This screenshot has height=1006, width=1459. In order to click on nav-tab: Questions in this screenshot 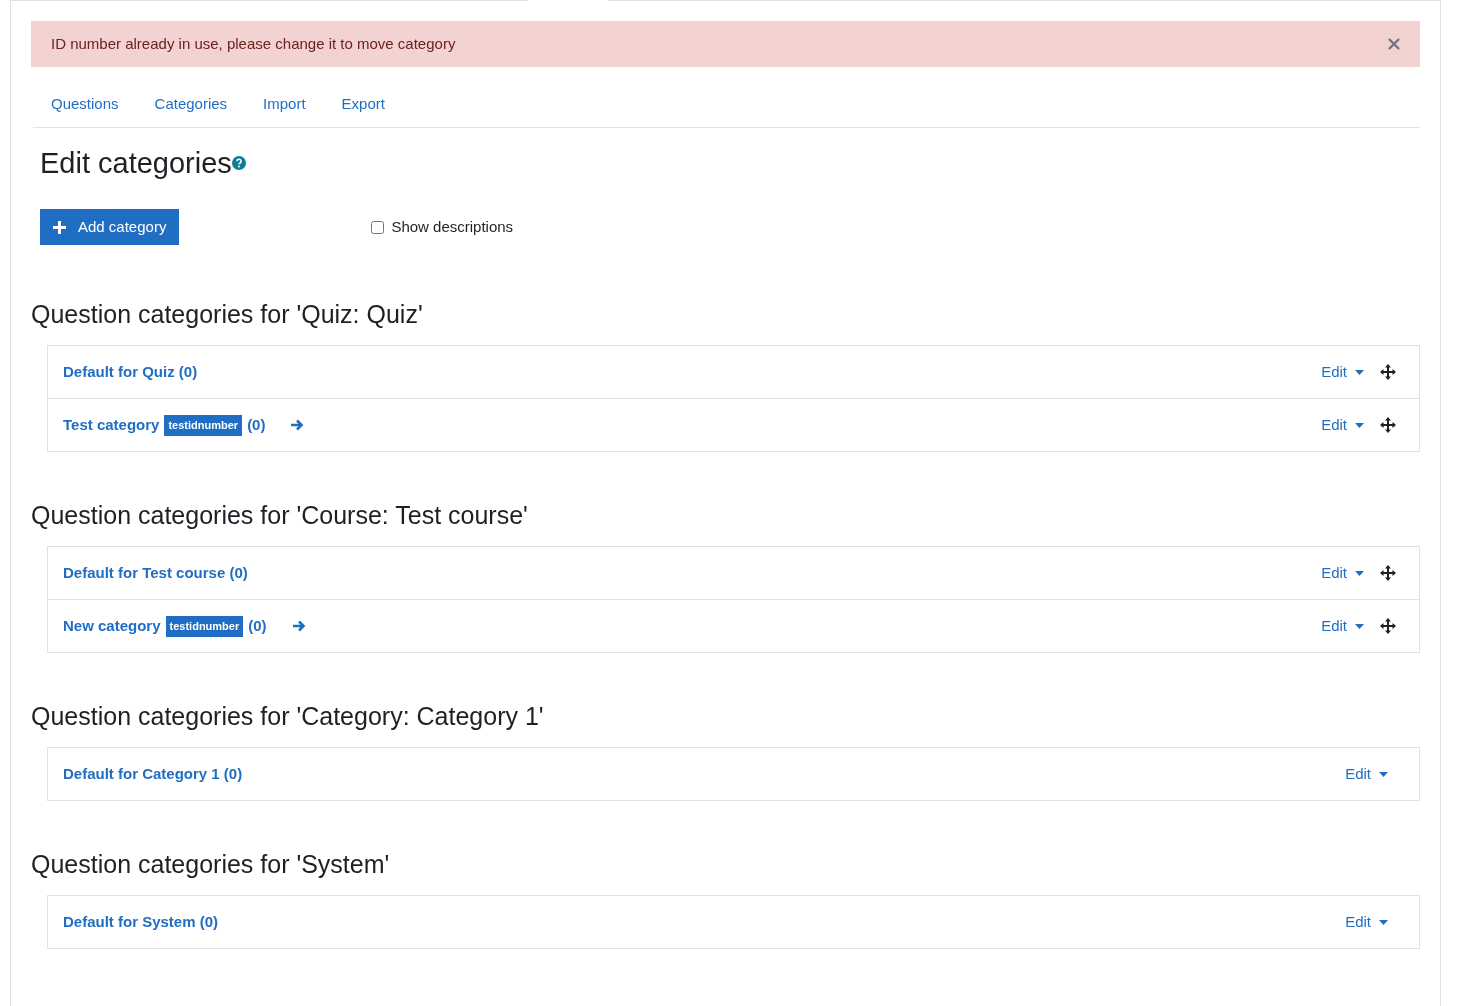, I will do `click(85, 105)`.